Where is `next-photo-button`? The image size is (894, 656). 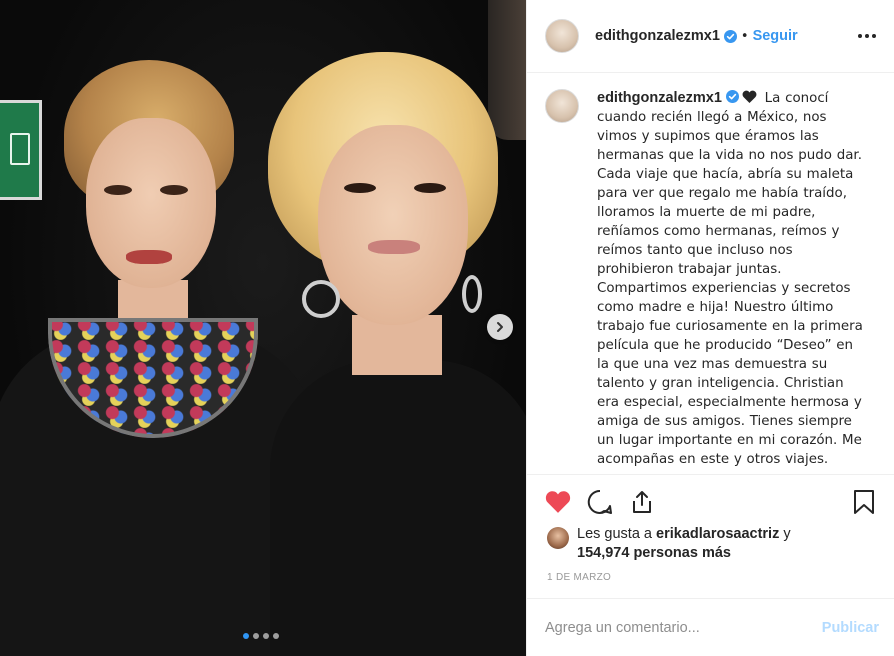
next-photo-button is located at coordinates (500, 327).